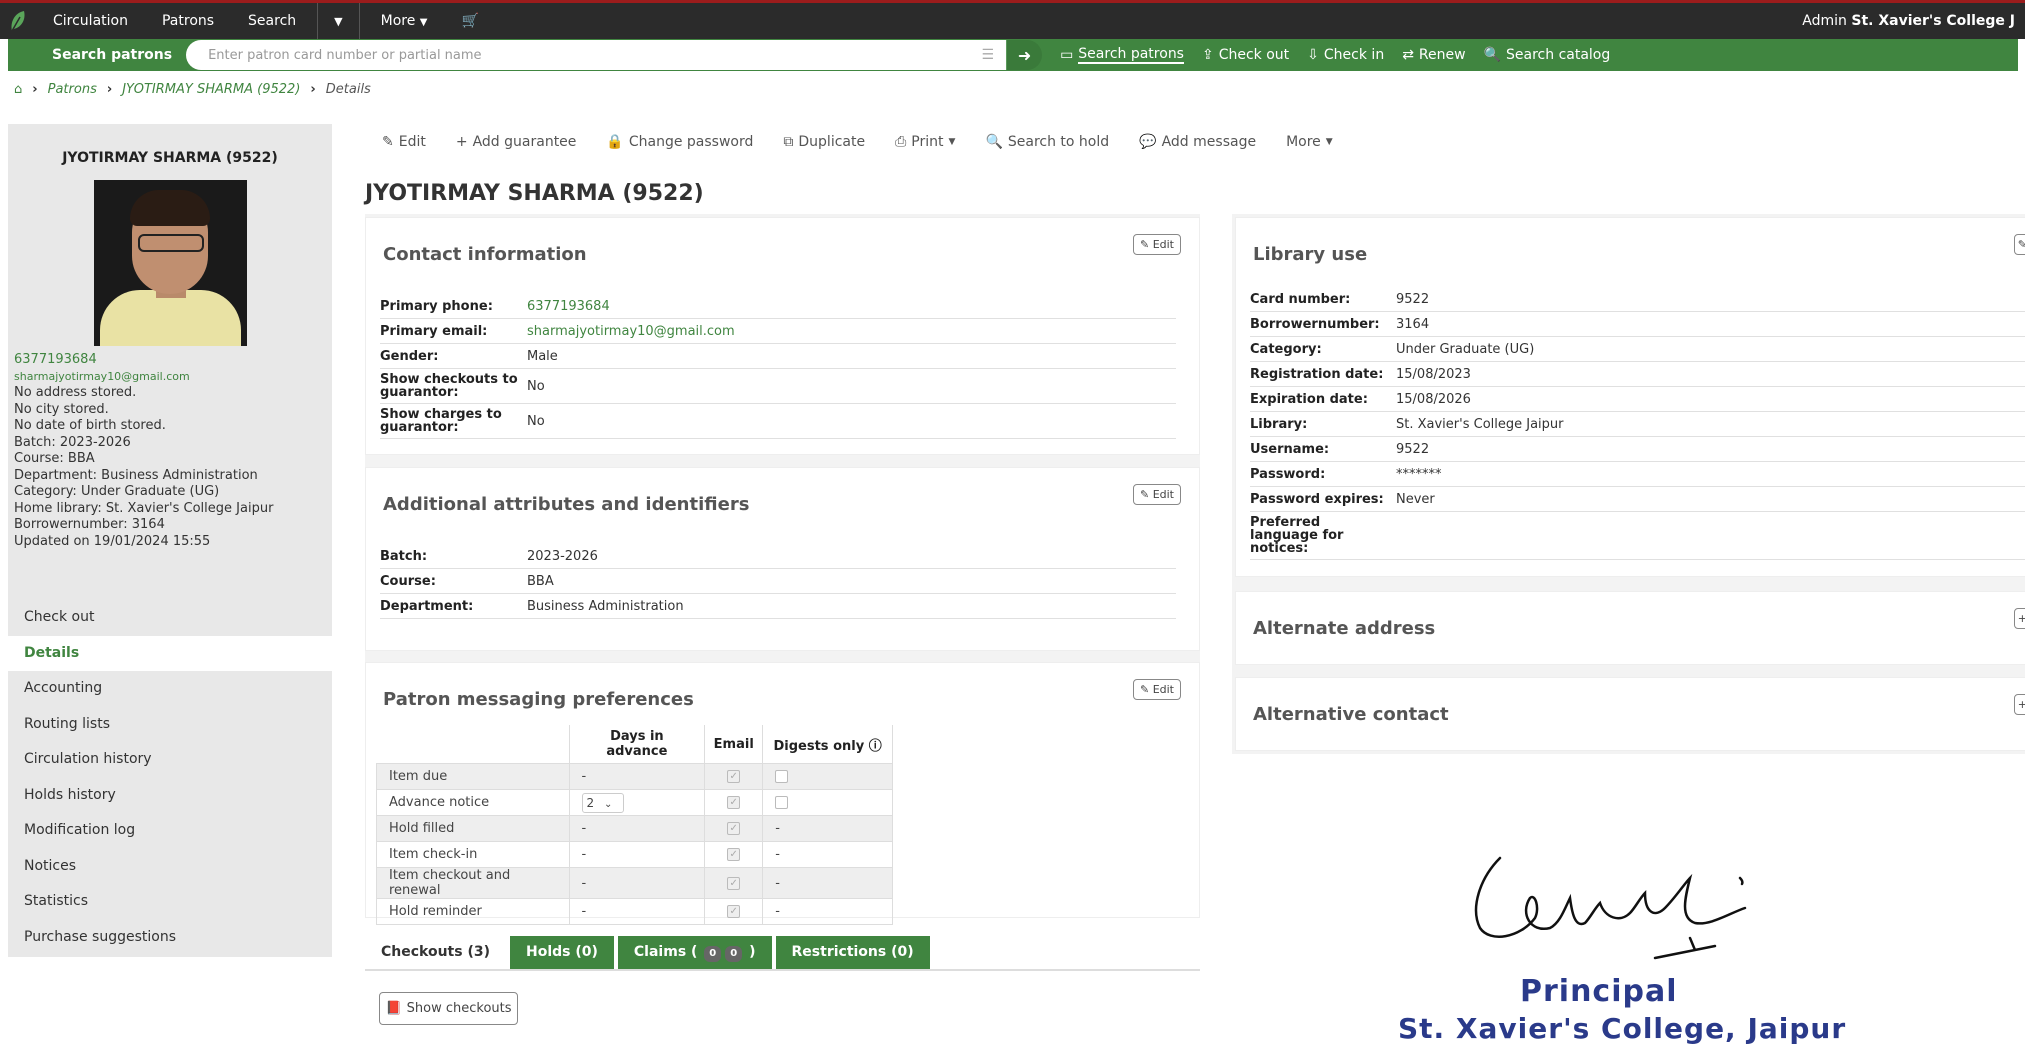  What do you see at coordinates (90, 21) in the screenshot?
I see `nav-circulation: Circulation` at bounding box center [90, 21].